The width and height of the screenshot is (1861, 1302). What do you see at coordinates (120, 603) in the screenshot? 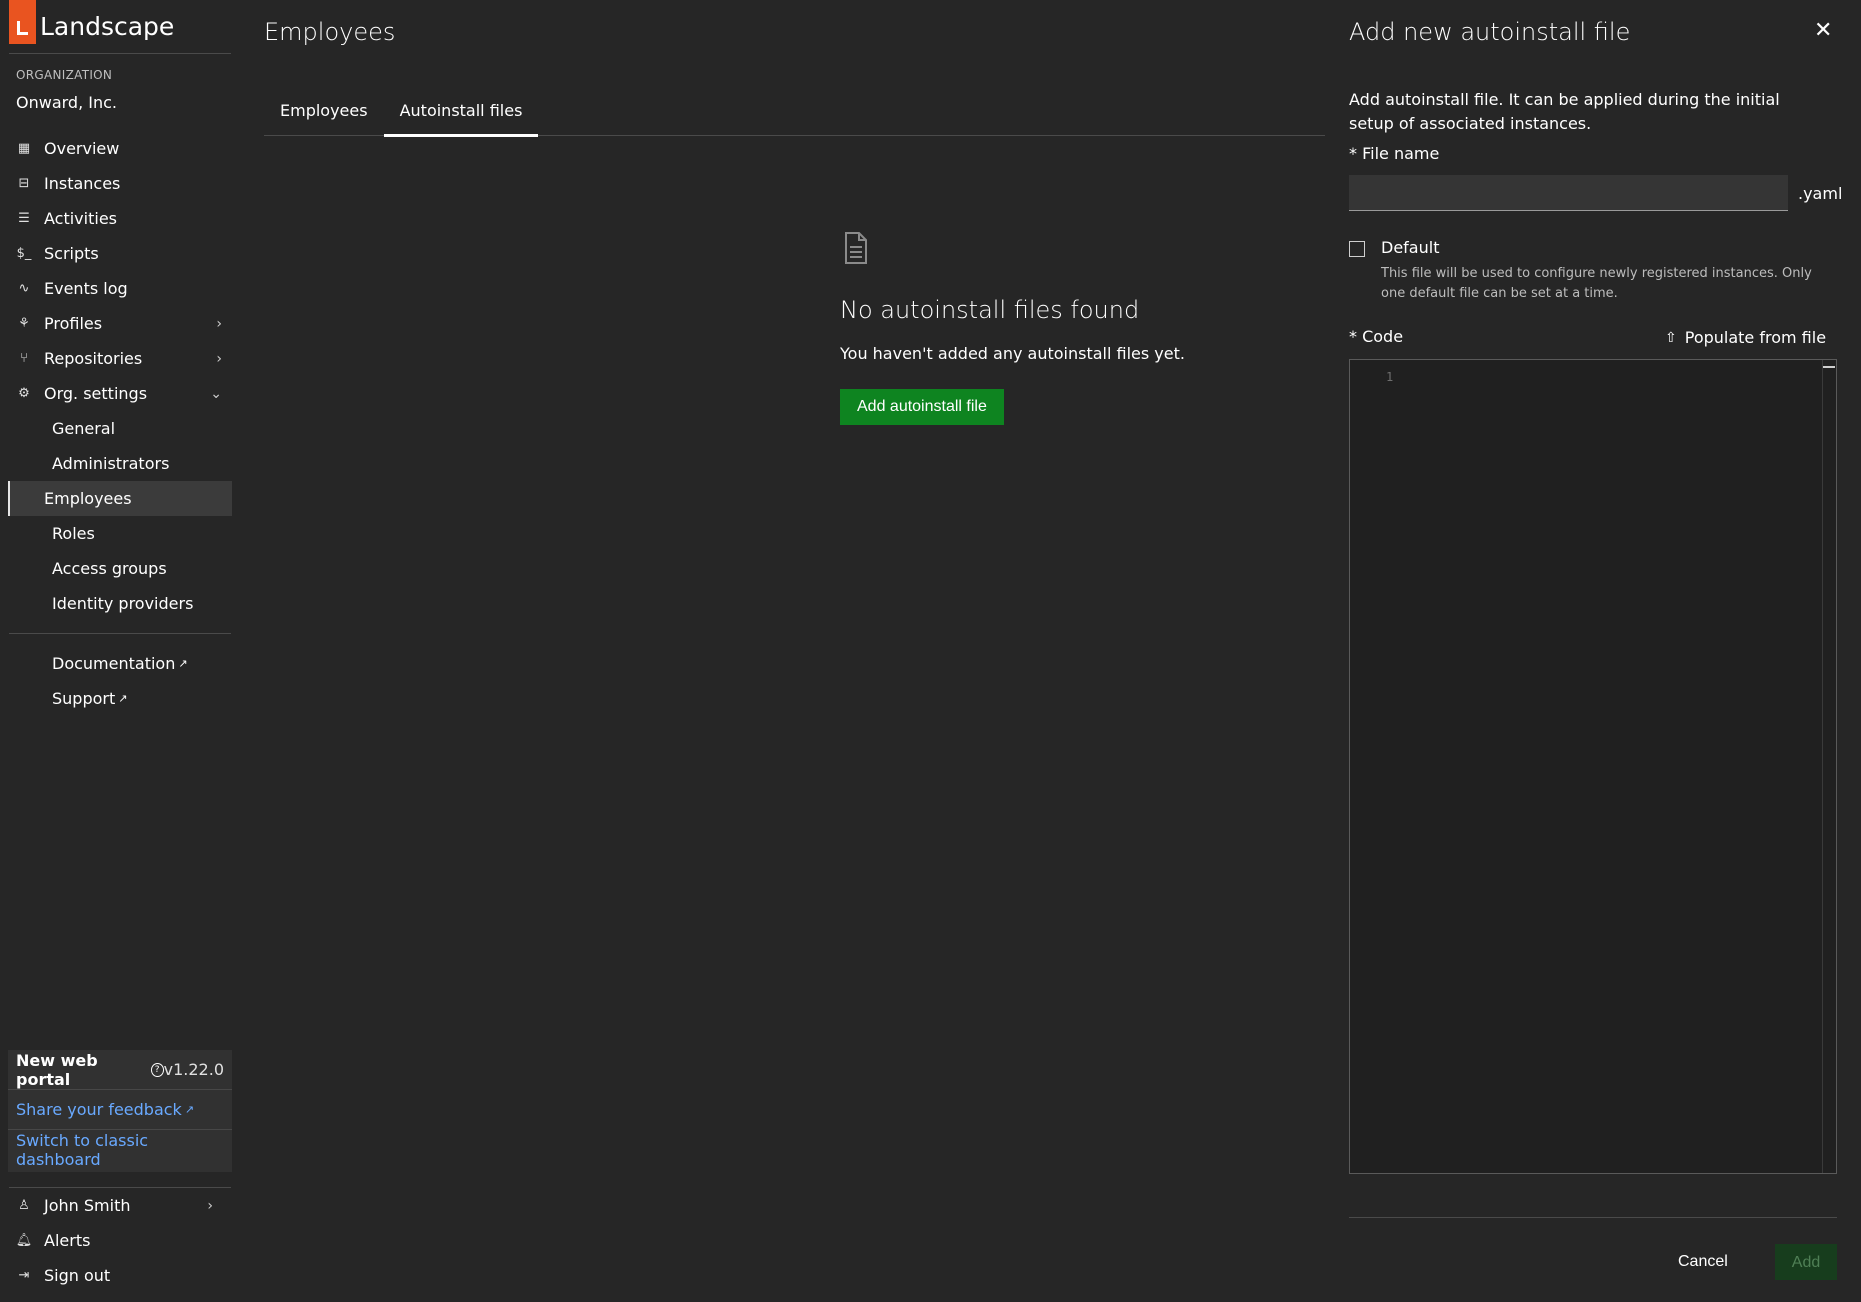
I see `sub-item-identity-providers: Identity providers` at bounding box center [120, 603].